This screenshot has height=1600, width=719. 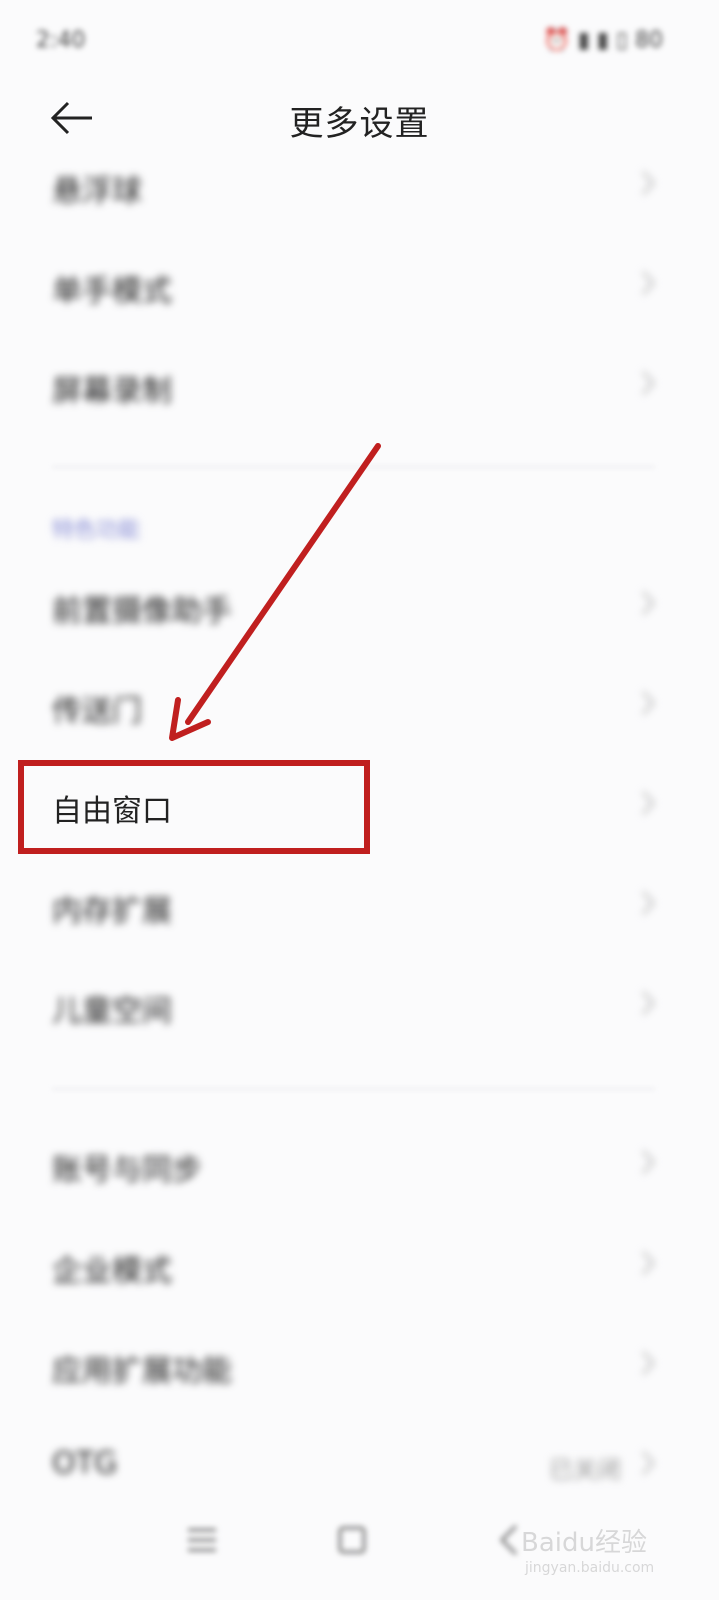 What do you see at coordinates (112, 1271) in the screenshot?
I see `item-label: 企业模式` at bounding box center [112, 1271].